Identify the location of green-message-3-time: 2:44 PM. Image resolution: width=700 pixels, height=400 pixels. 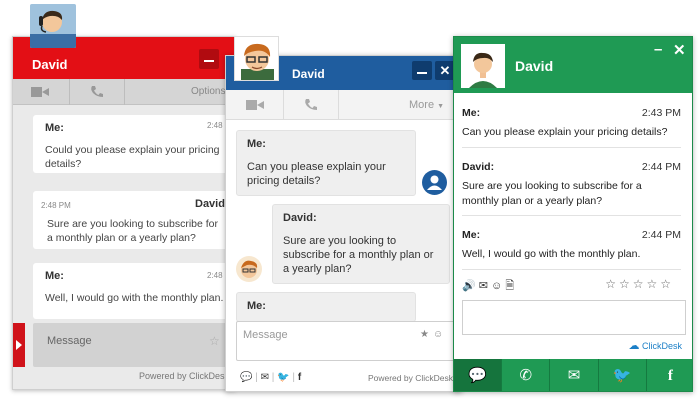
(661, 235).